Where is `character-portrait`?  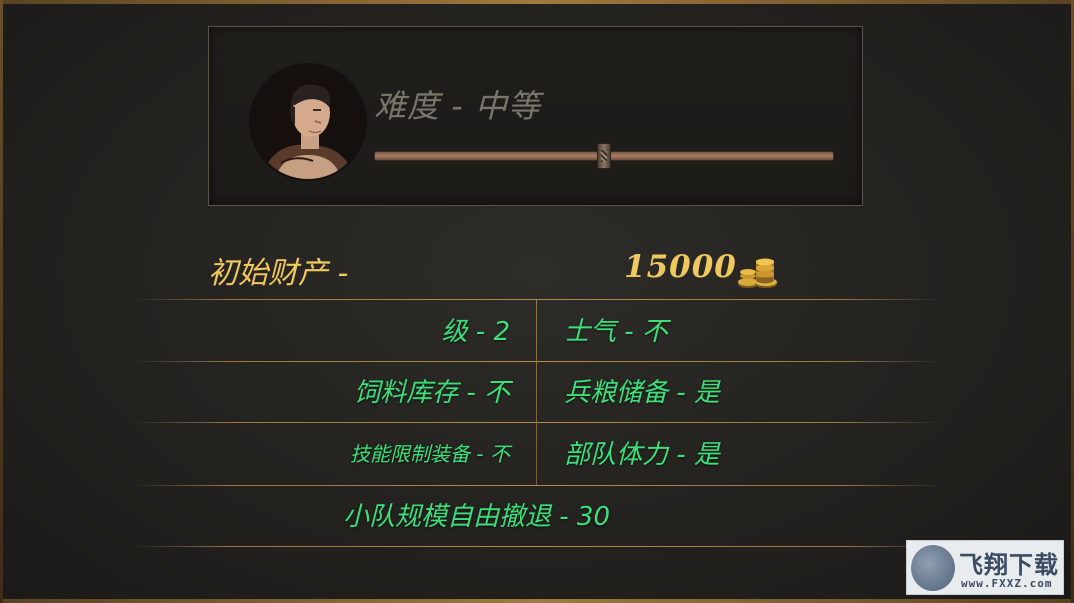
character-portrait is located at coordinates (308, 122).